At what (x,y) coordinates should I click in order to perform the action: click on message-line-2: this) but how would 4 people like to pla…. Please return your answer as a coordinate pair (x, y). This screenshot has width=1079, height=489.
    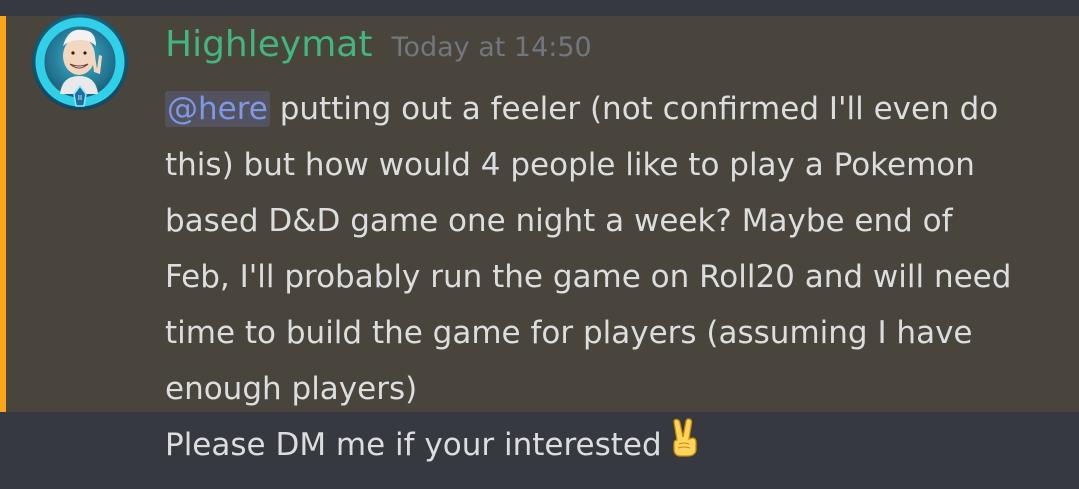
    Looking at the image, I should click on (570, 165).